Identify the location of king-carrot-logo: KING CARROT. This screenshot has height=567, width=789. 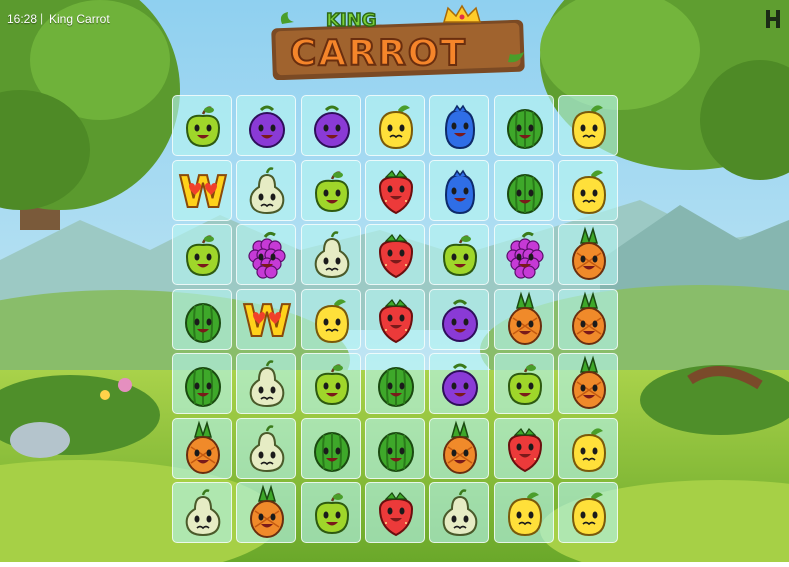
(398, 42).